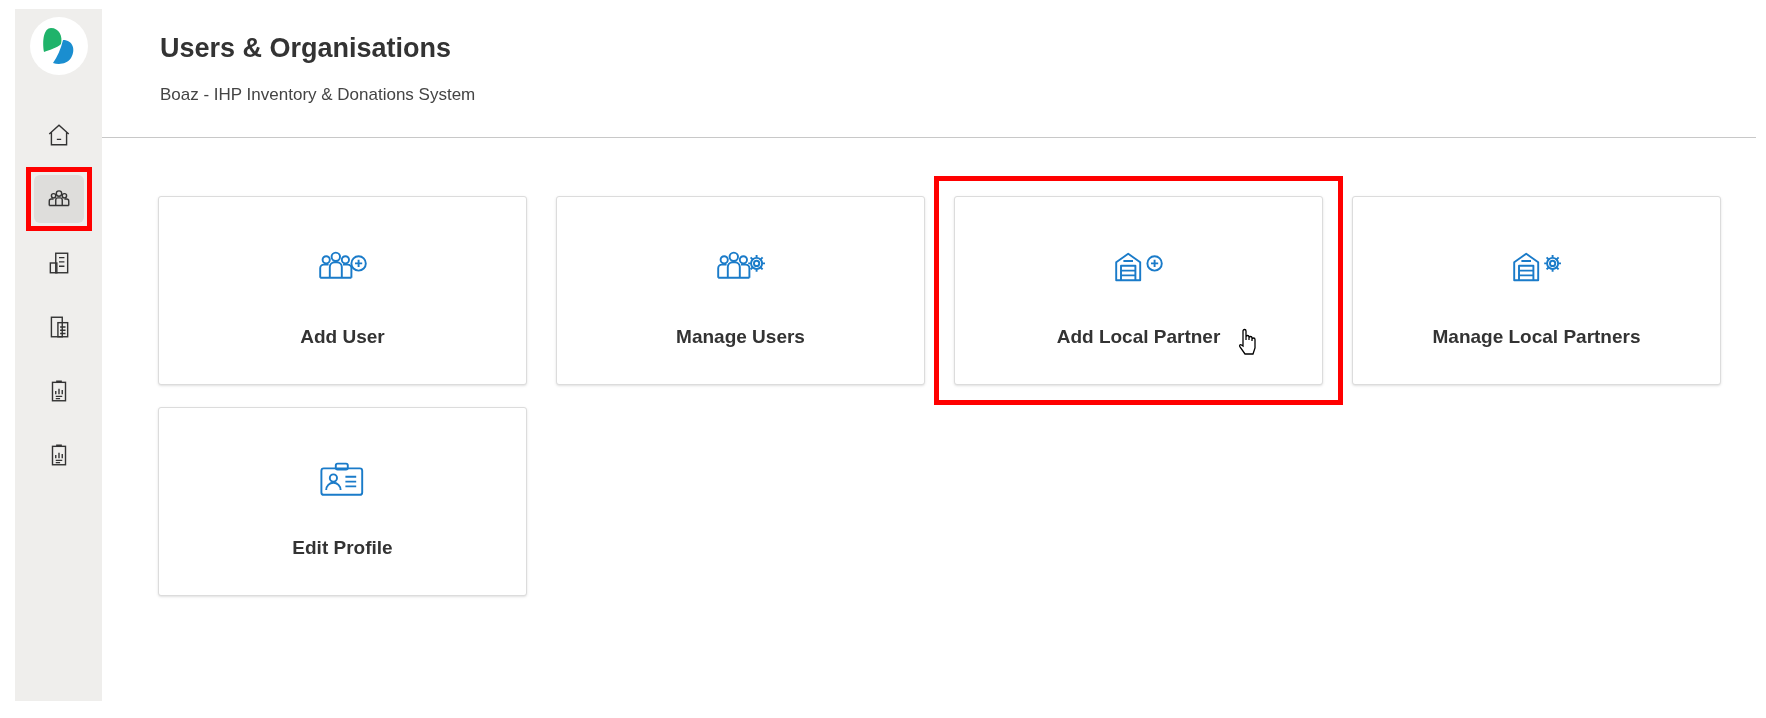 The height and width of the screenshot is (718, 1766). I want to click on sidebar-nav-button, so click(58, 199).